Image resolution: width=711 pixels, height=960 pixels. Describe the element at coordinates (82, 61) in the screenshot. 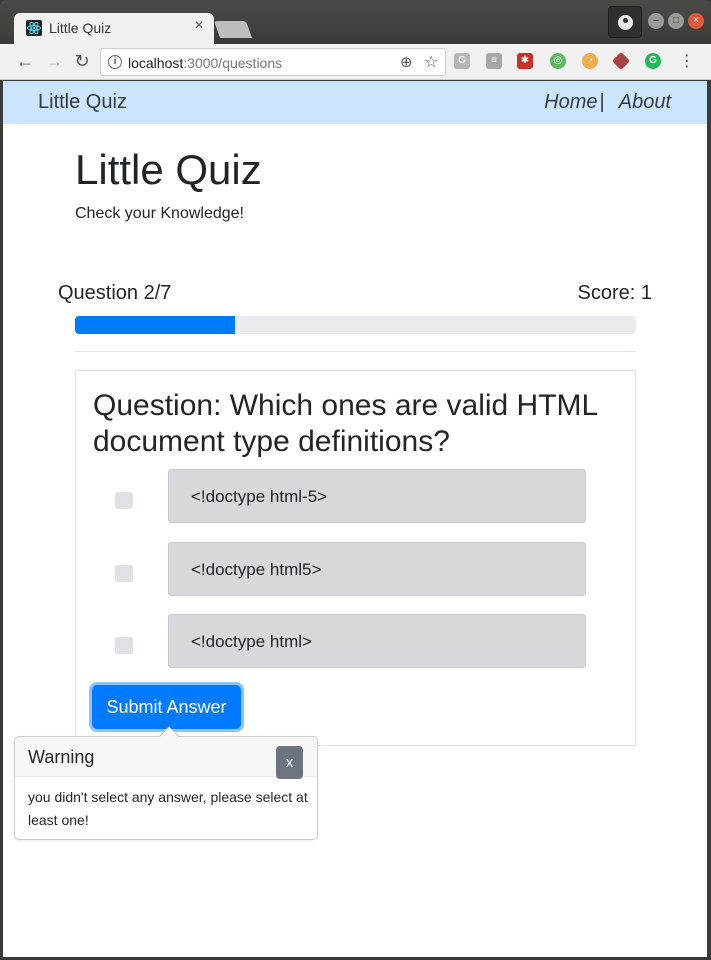

I see `reload-icon: ↻` at that location.